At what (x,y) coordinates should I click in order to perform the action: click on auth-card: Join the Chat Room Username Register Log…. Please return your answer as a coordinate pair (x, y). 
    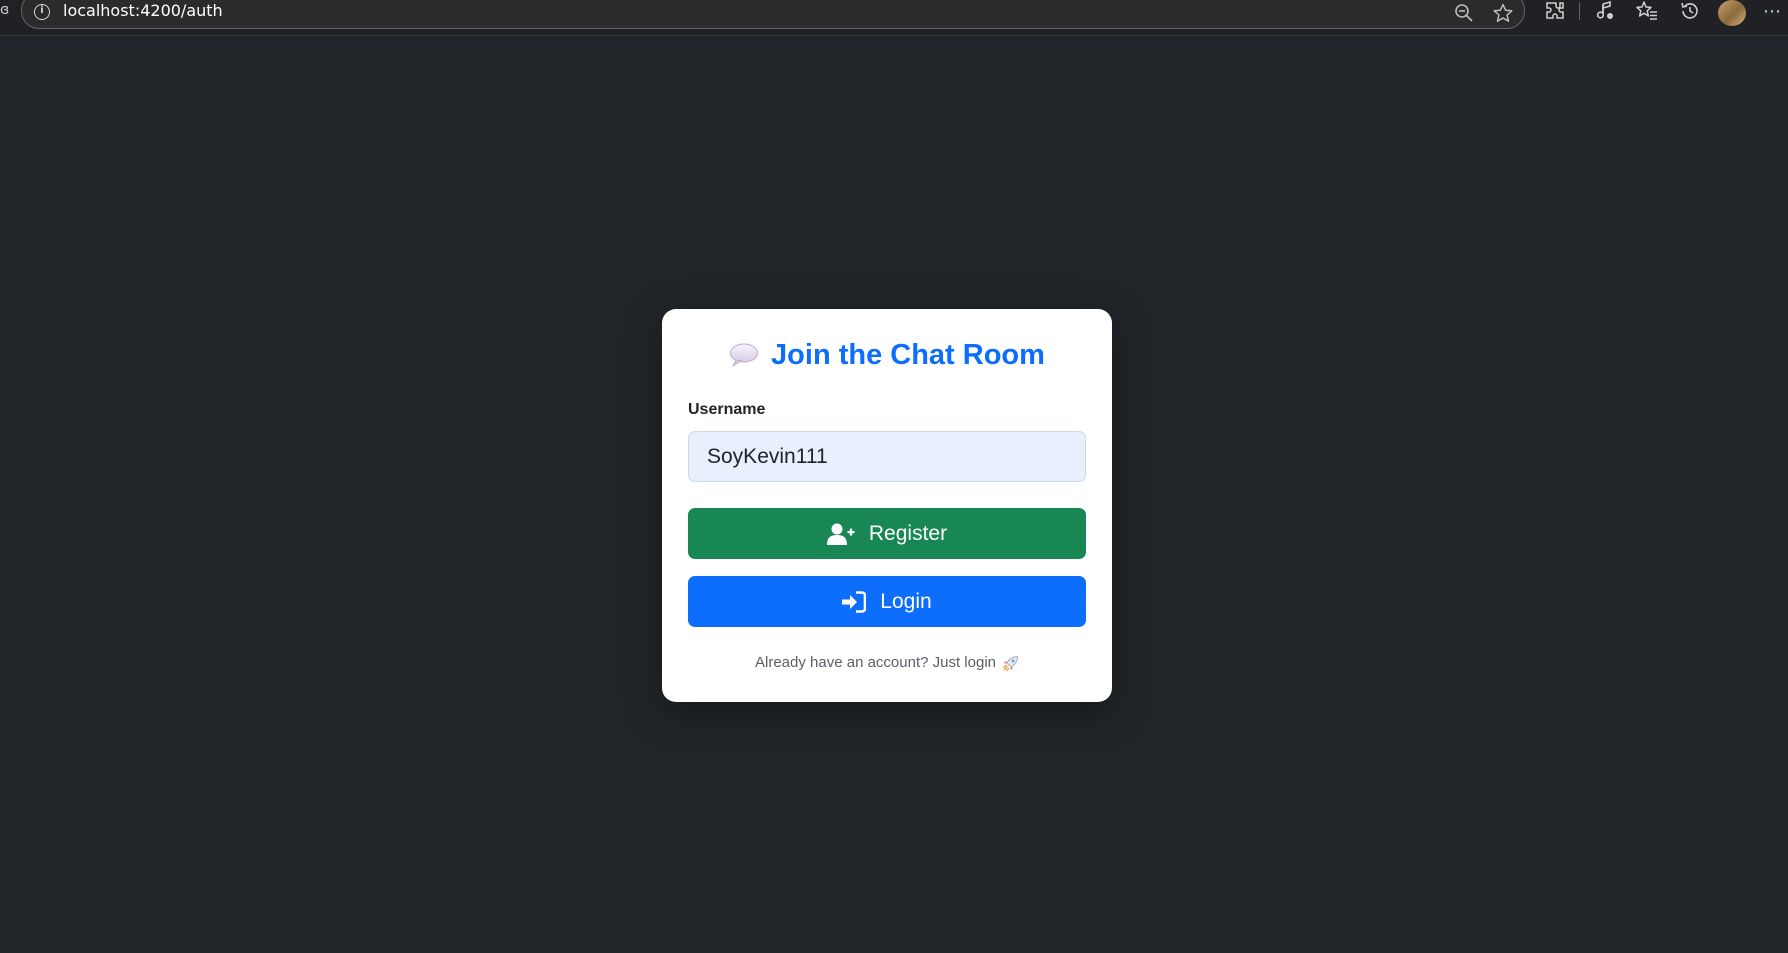
    Looking at the image, I should click on (887, 505).